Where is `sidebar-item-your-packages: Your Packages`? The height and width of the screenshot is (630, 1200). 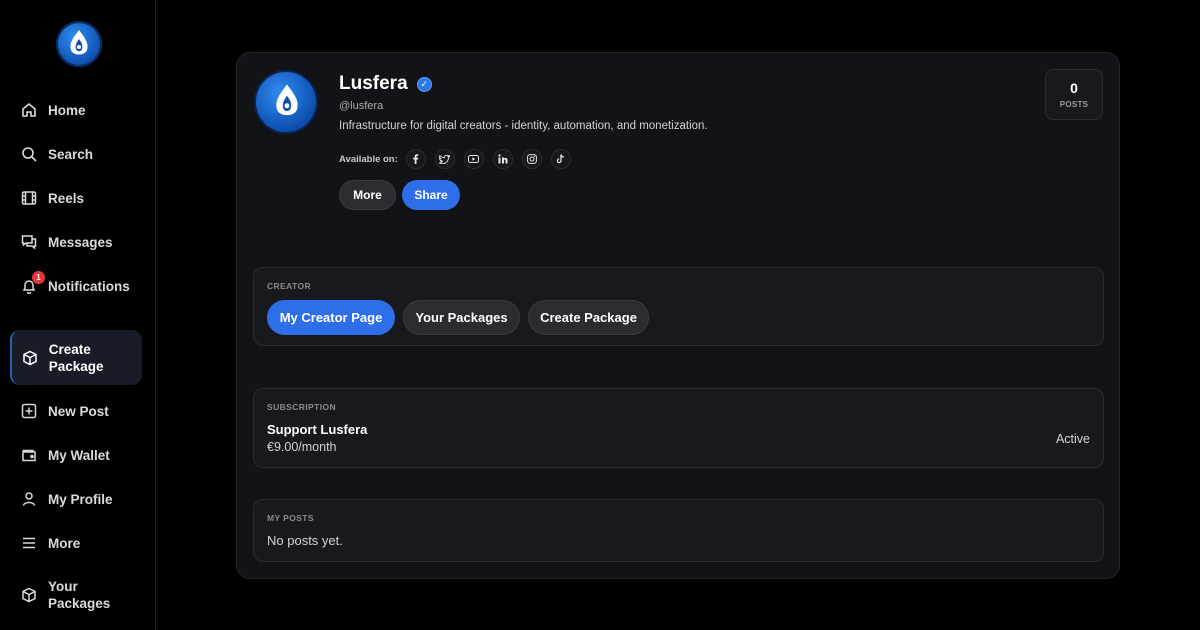
sidebar-item-your-packages: Your Packages is located at coordinates (76, 595).